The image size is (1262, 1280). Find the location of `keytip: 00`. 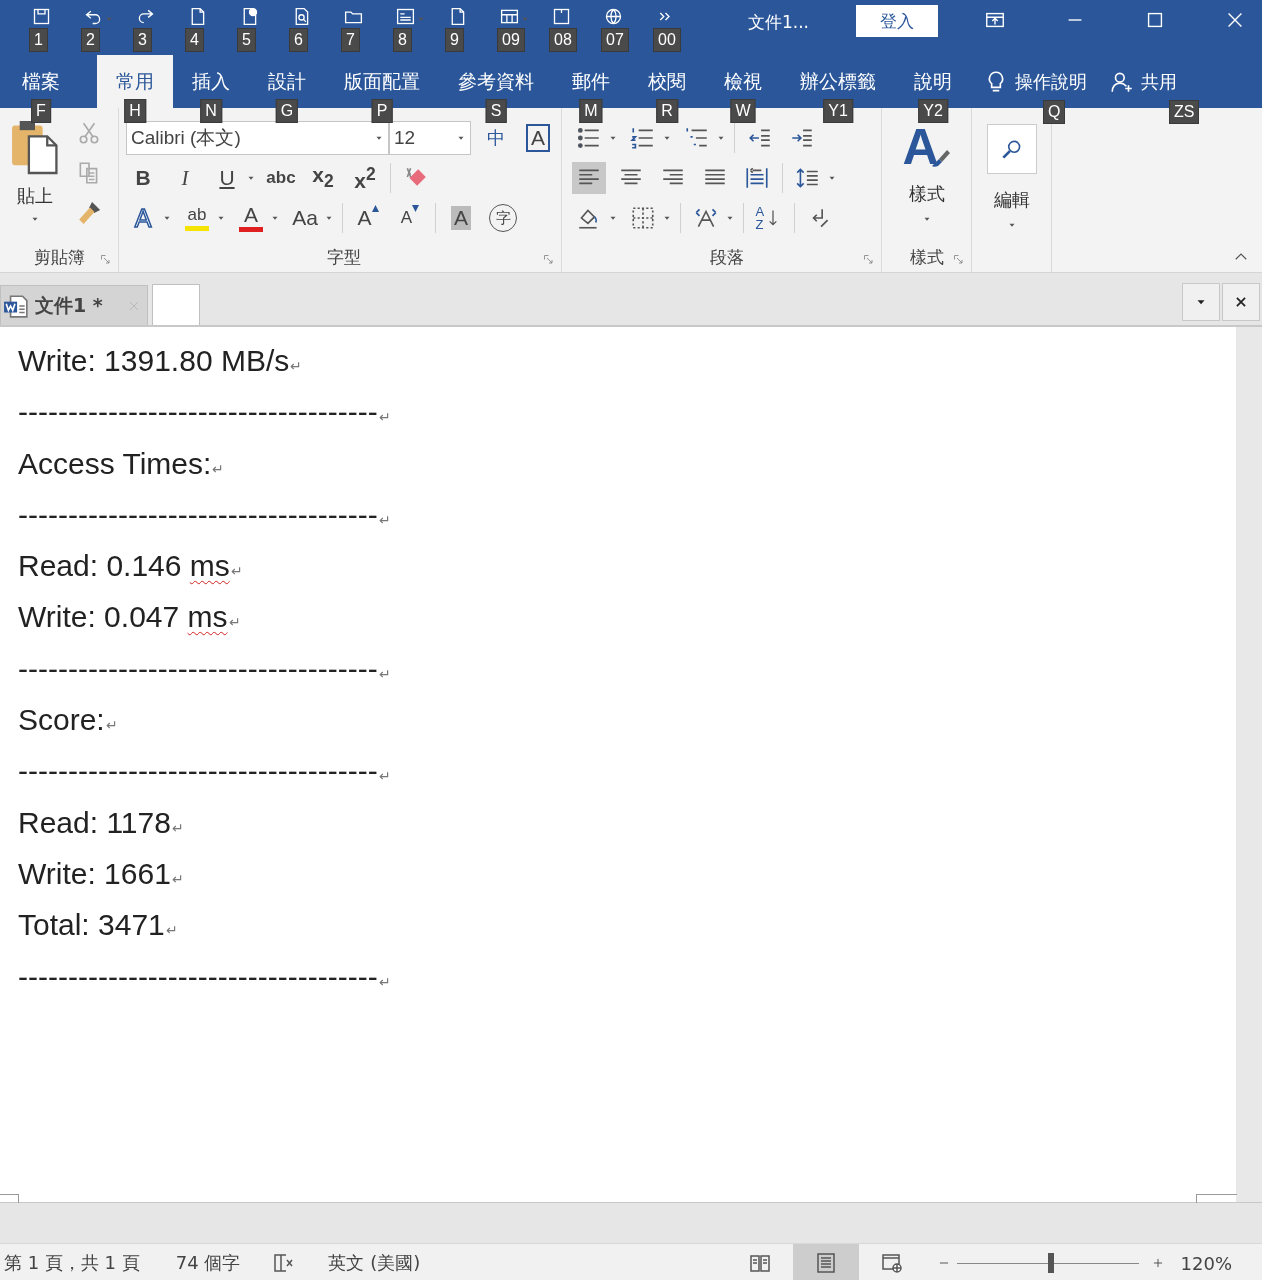

keytip: 00 is located at coordinates (667, 40).